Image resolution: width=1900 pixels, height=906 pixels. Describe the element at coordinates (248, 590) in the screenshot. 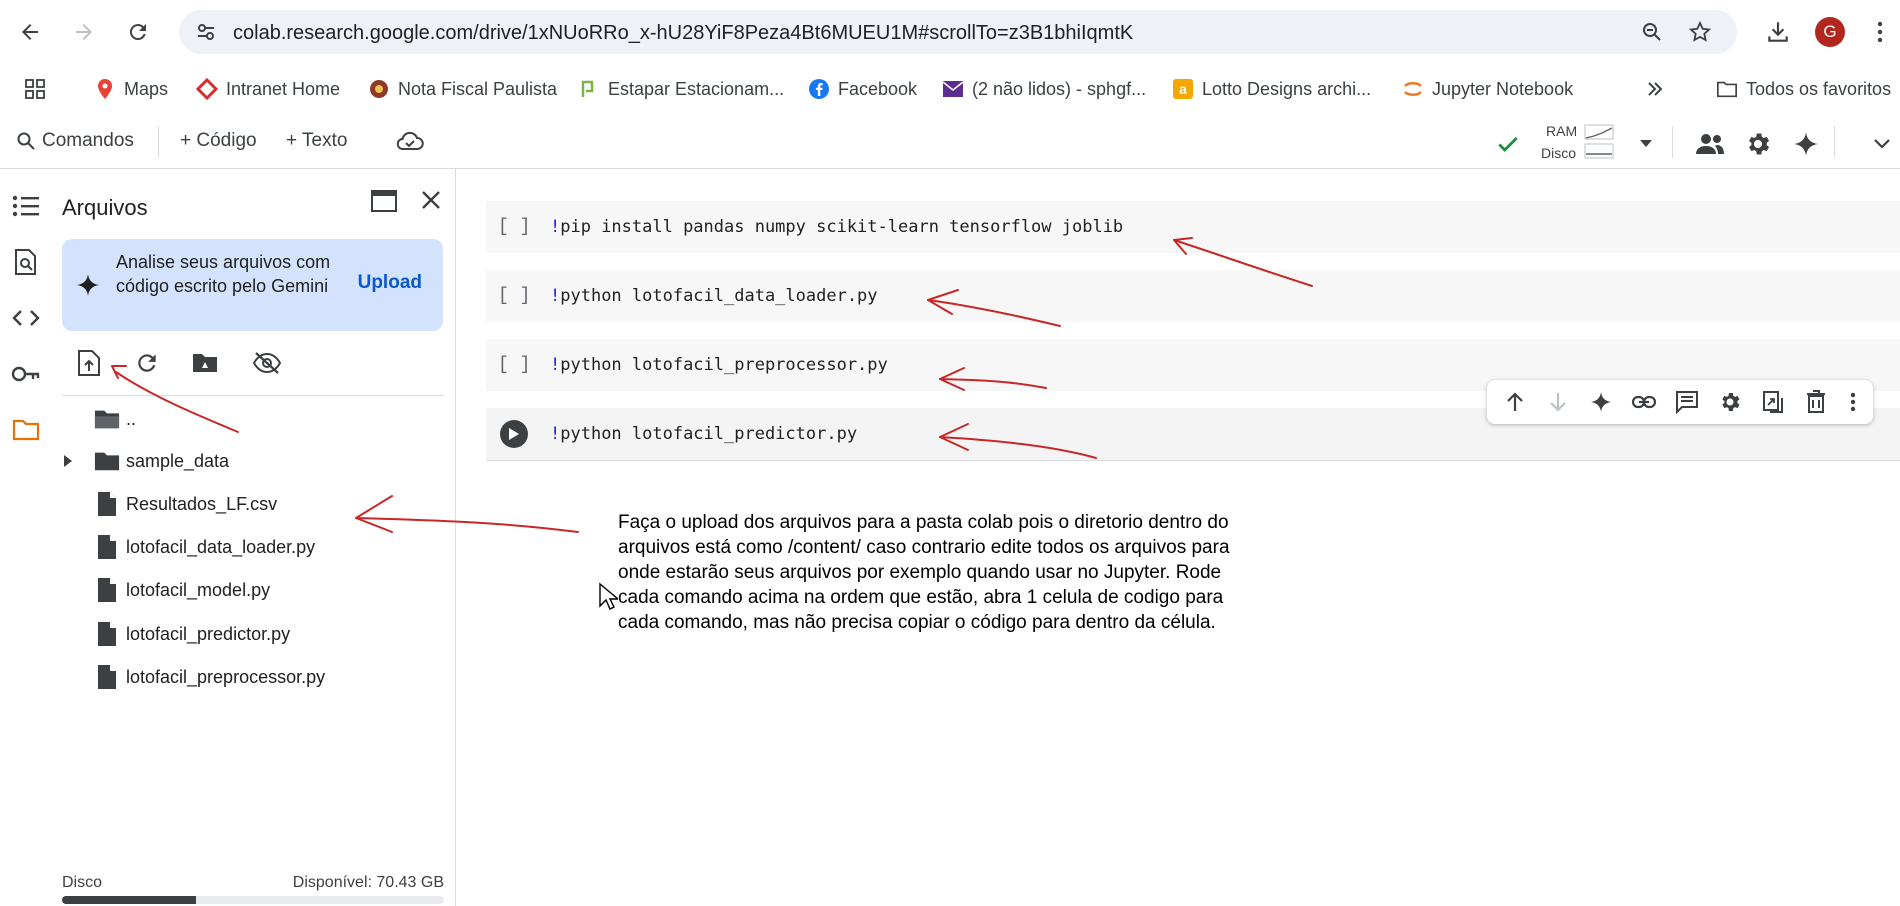

I see `file-item: lotofacil_model.py` at that location.